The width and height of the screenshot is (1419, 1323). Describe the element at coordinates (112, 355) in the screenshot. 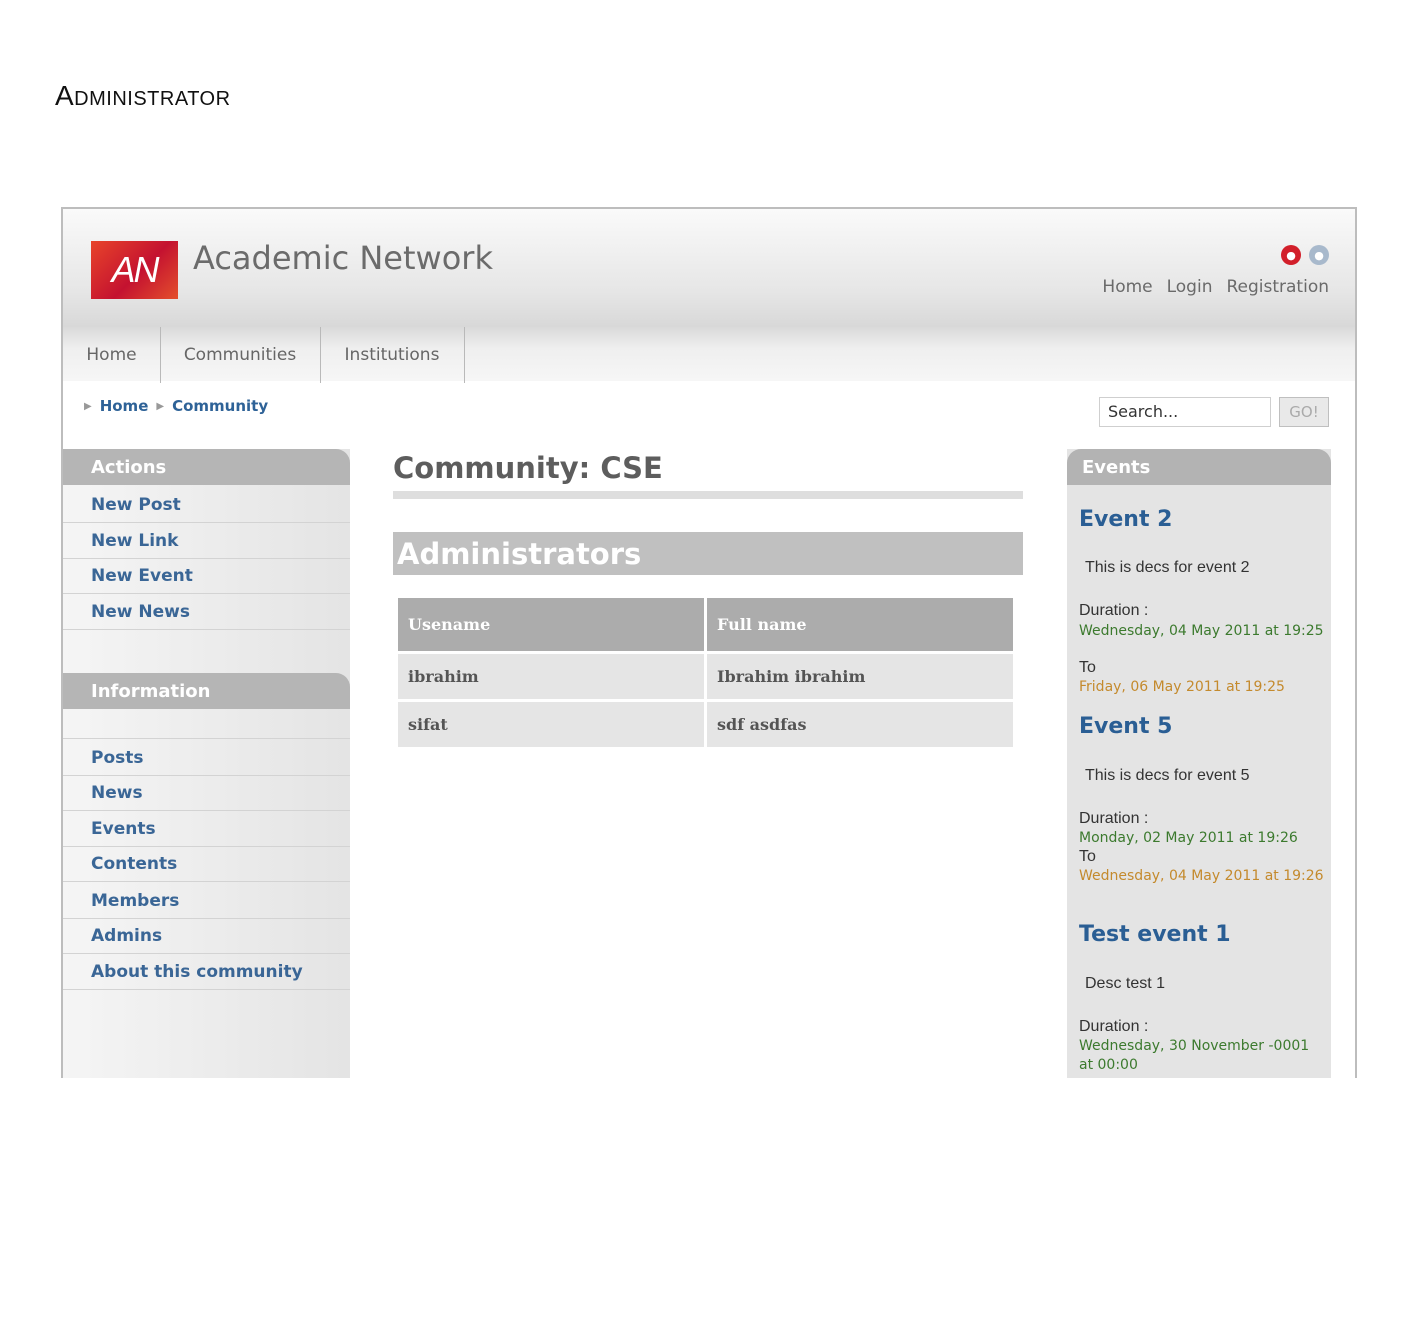

I see `nav-home: Home` at that location.